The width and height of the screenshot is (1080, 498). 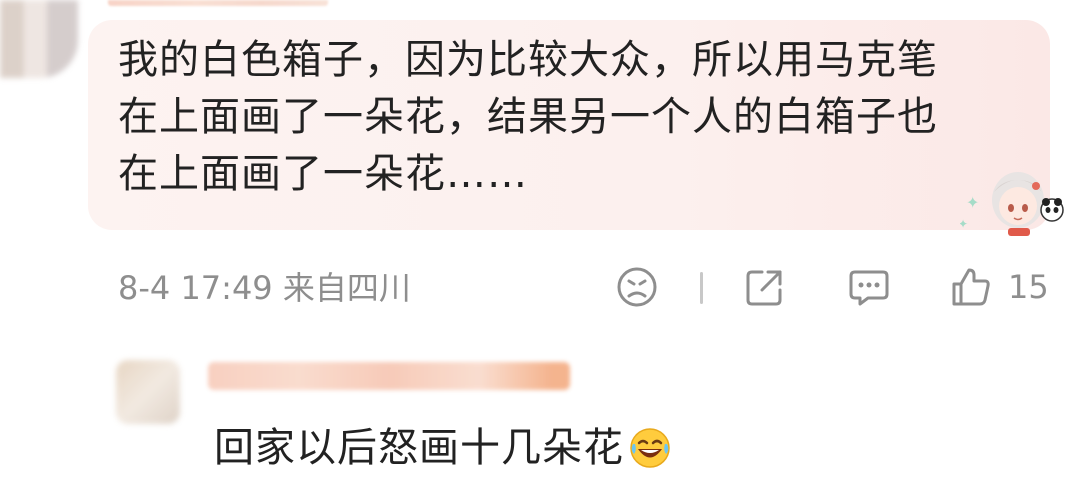 What do you see at coordinates (528, 60) in the screenshot?
I see `comment-line: 我的白色箱子，因为比较大众，所以用马克笔` at bounding box center [528, 60].